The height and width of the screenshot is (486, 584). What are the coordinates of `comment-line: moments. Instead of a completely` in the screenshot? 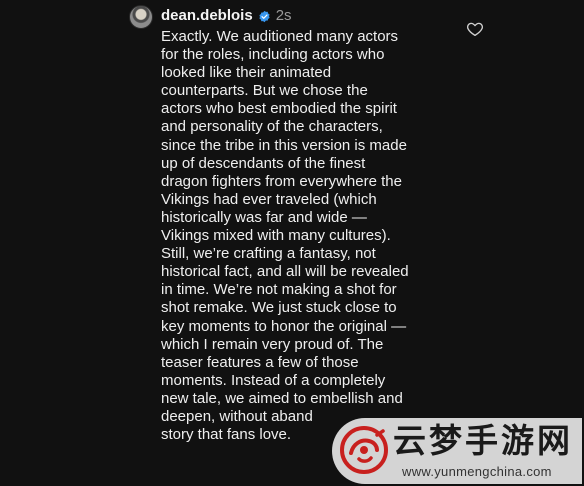 It's located at (273, 380).